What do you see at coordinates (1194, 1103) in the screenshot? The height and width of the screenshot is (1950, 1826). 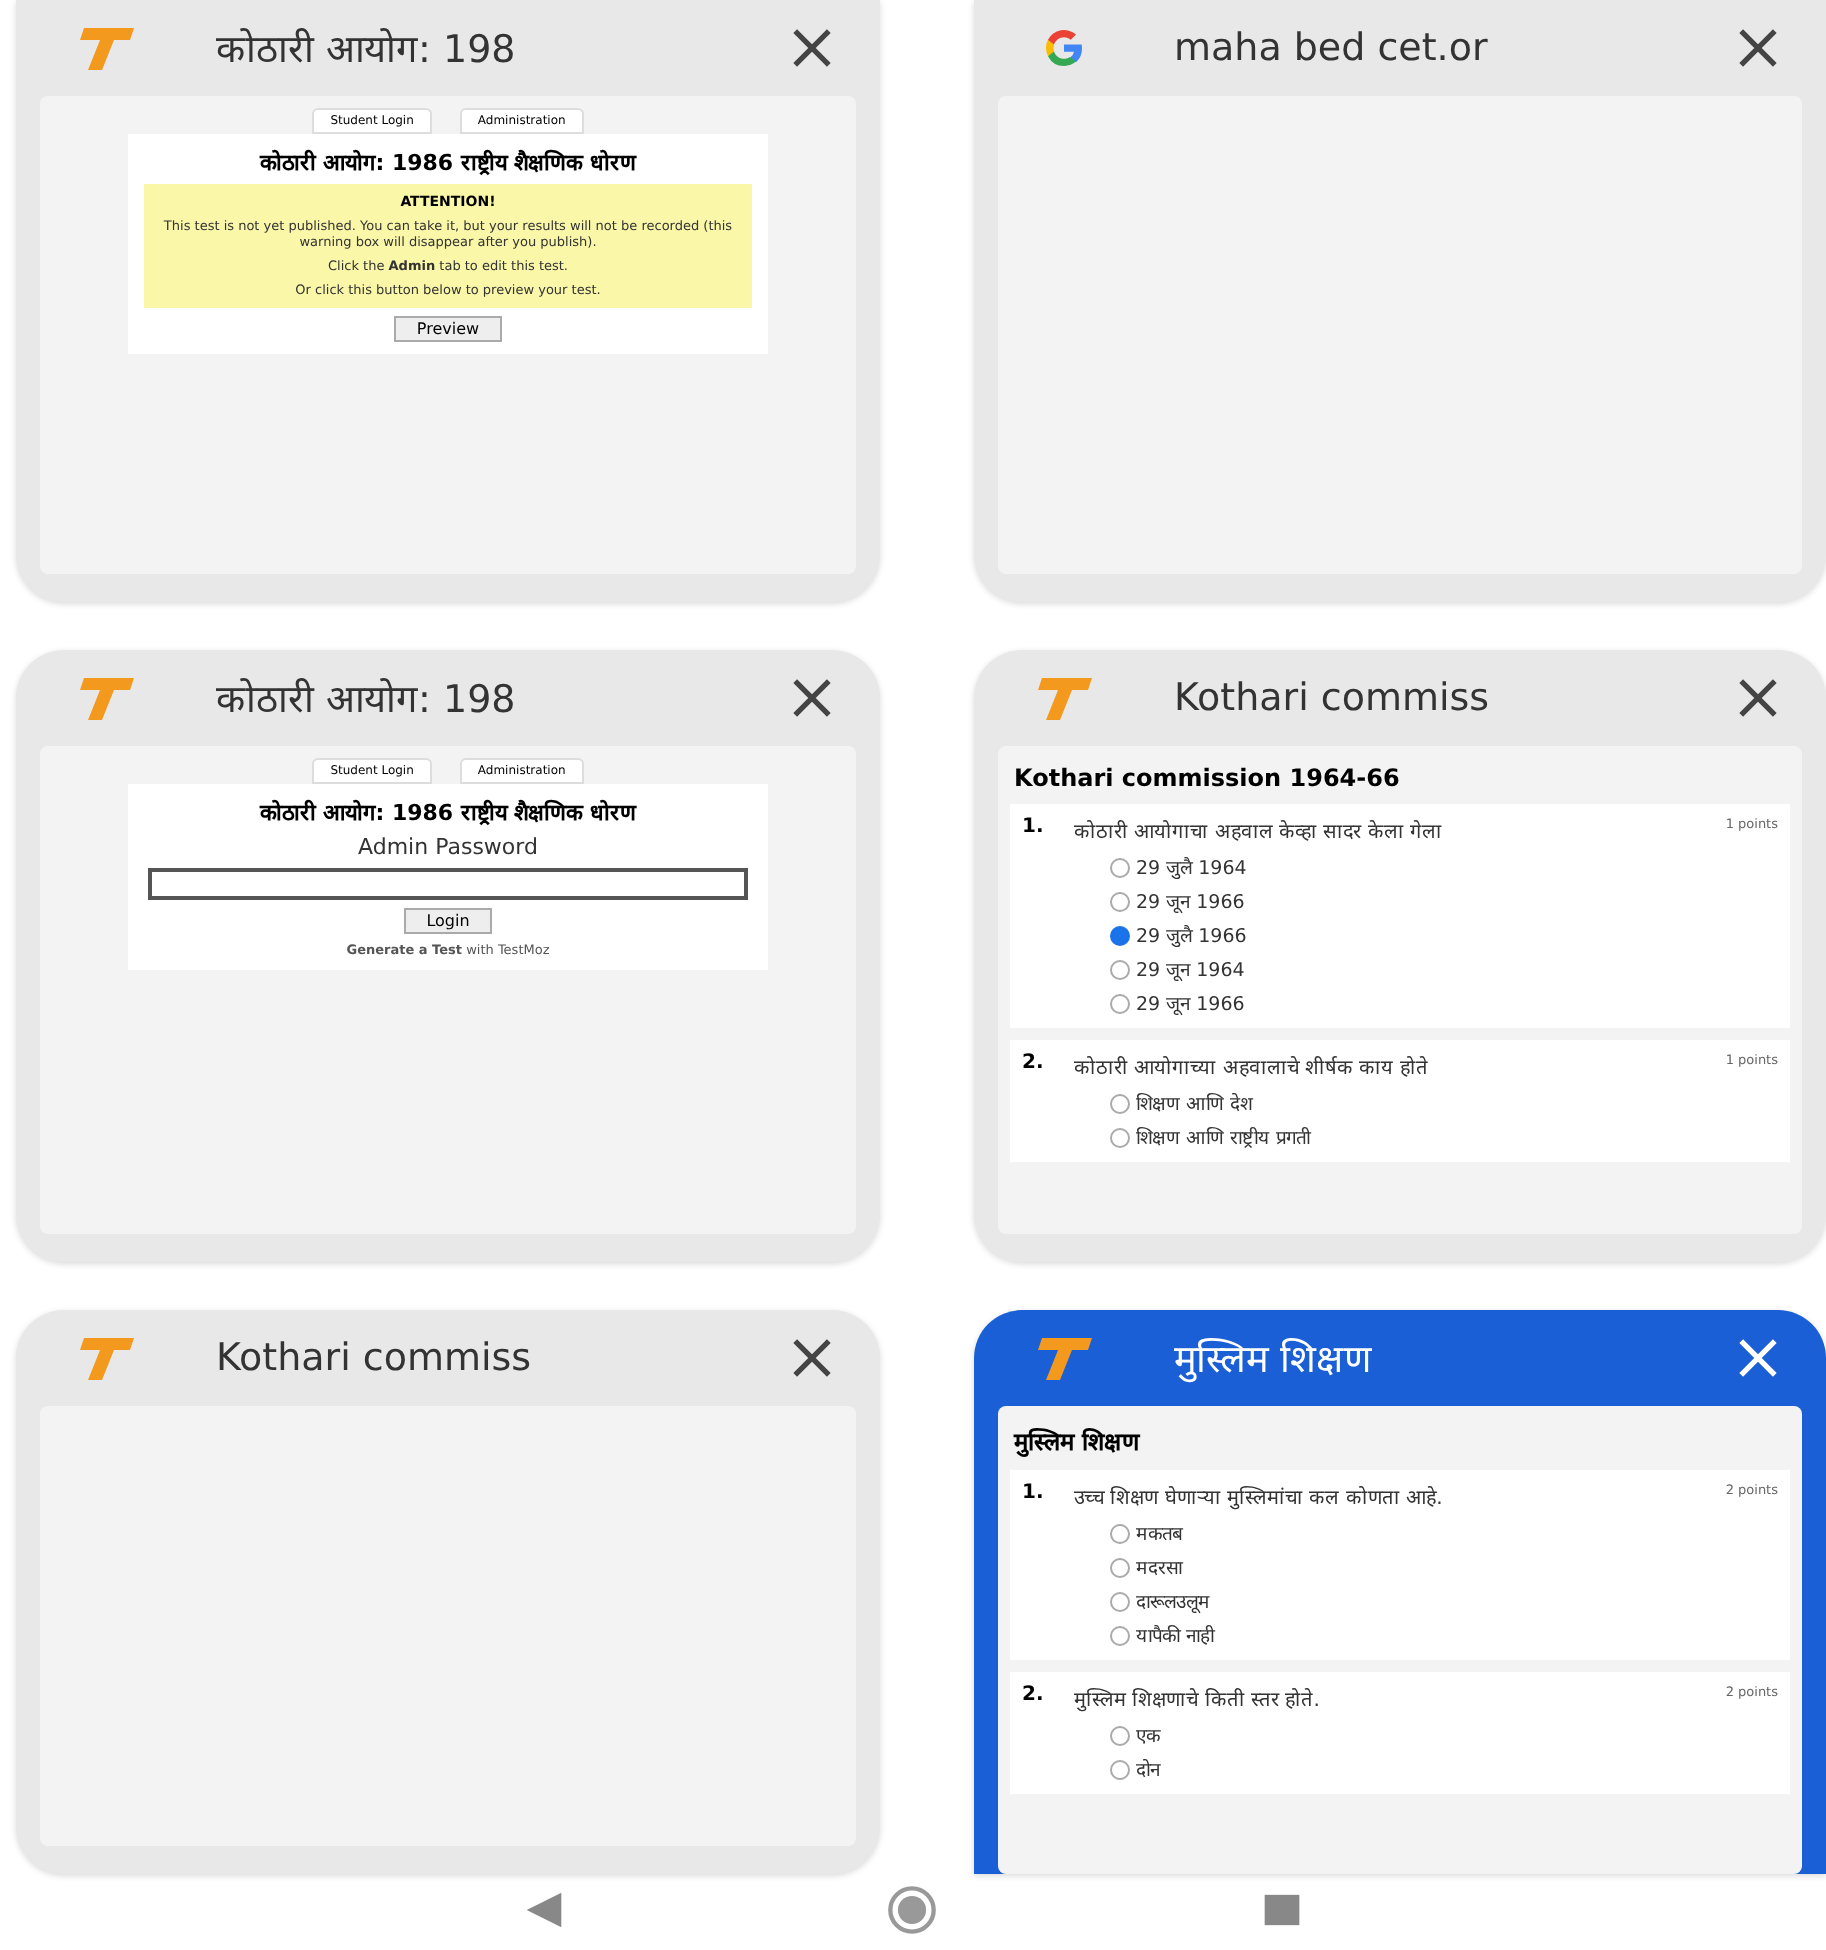 I see `option-label: शिक्षण आणि देश` at bounding box center [1194, 1103].